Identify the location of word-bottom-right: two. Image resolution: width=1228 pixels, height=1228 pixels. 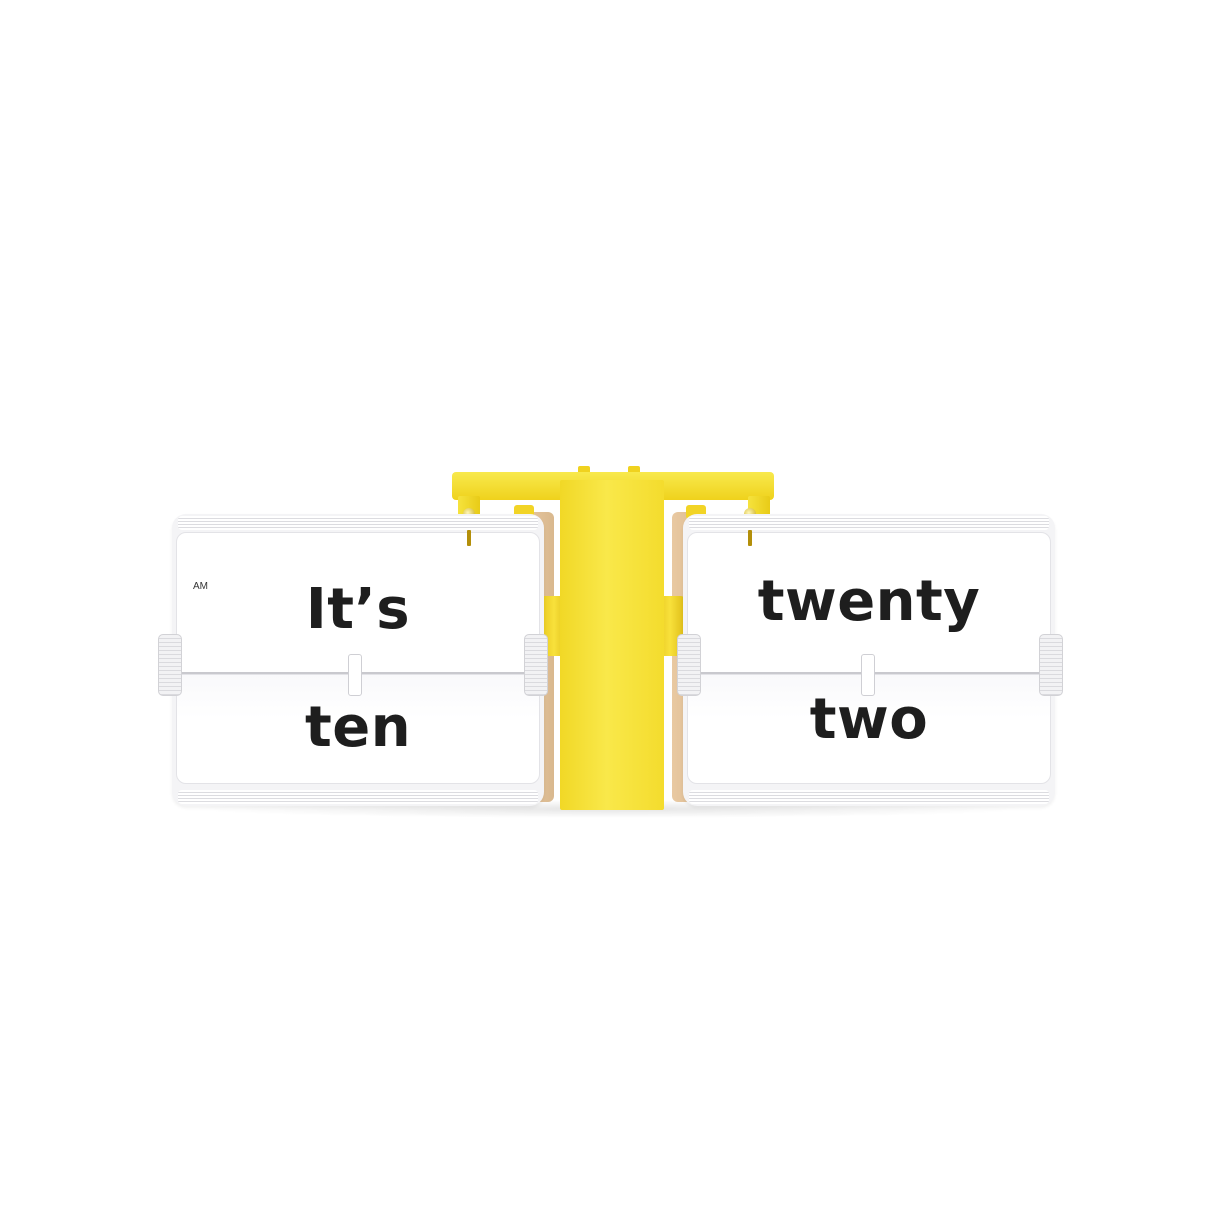
(869, 719).